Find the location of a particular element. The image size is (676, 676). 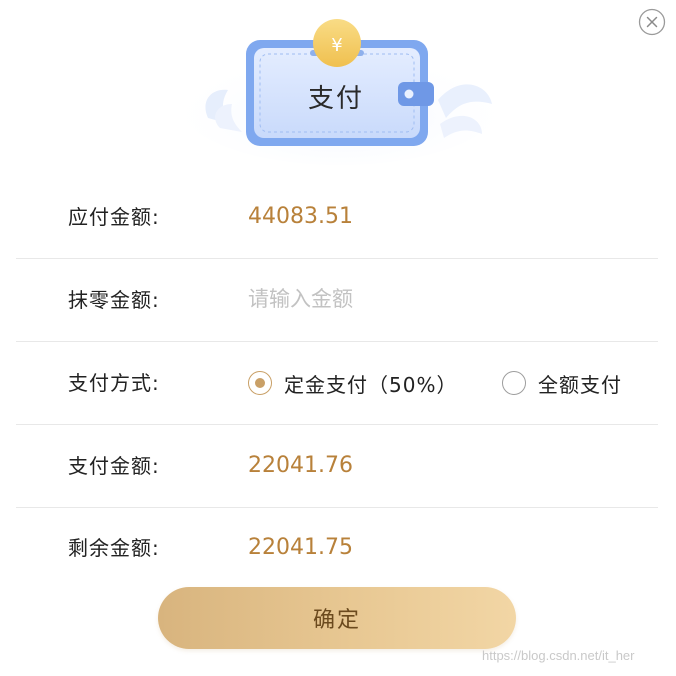

close-icon is located at coordinates (652, 22).